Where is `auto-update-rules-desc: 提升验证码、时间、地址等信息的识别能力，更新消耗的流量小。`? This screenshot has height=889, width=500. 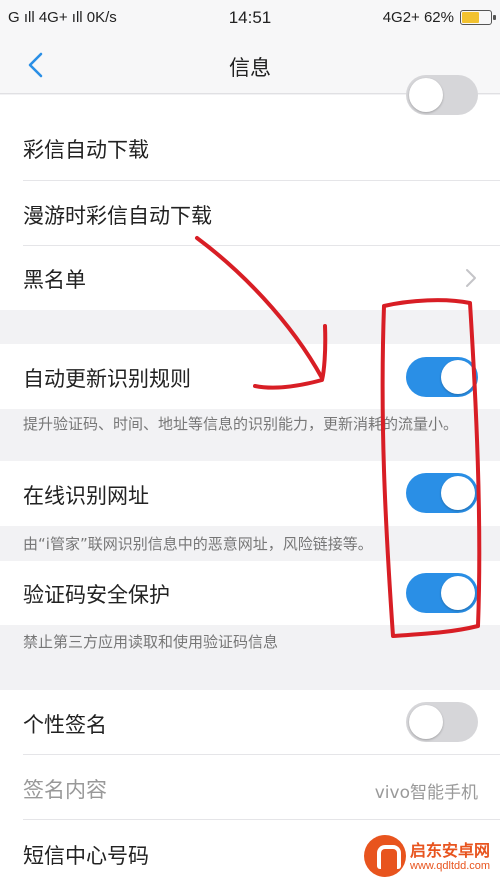
auto-update-rules-desc: 提升验证码、时间、地址等信息的识别能力，更新消耗的流量小。 is located at coordinates (241, 424).